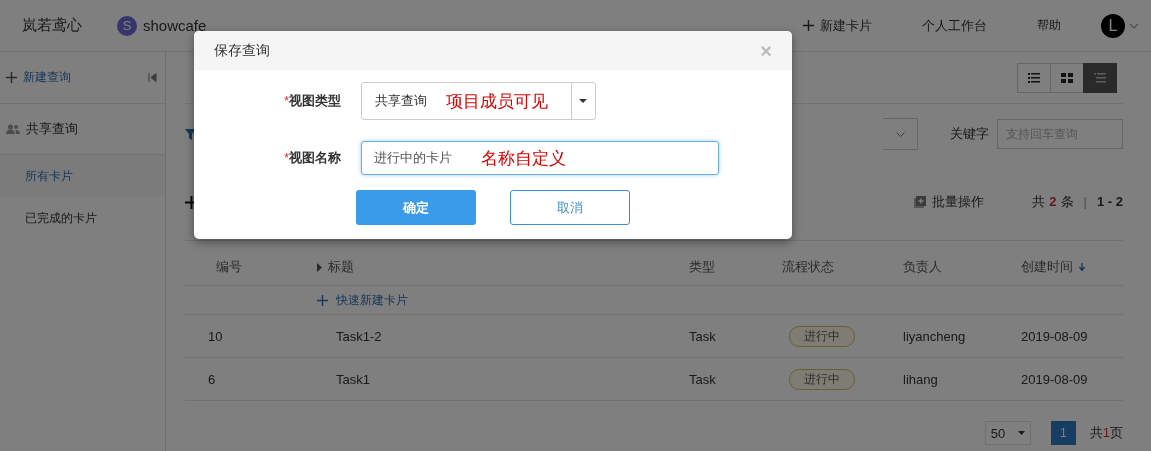  Describe the element at coordinates (152, 77) in the screenshot. I see `collapse-icon` at that location.